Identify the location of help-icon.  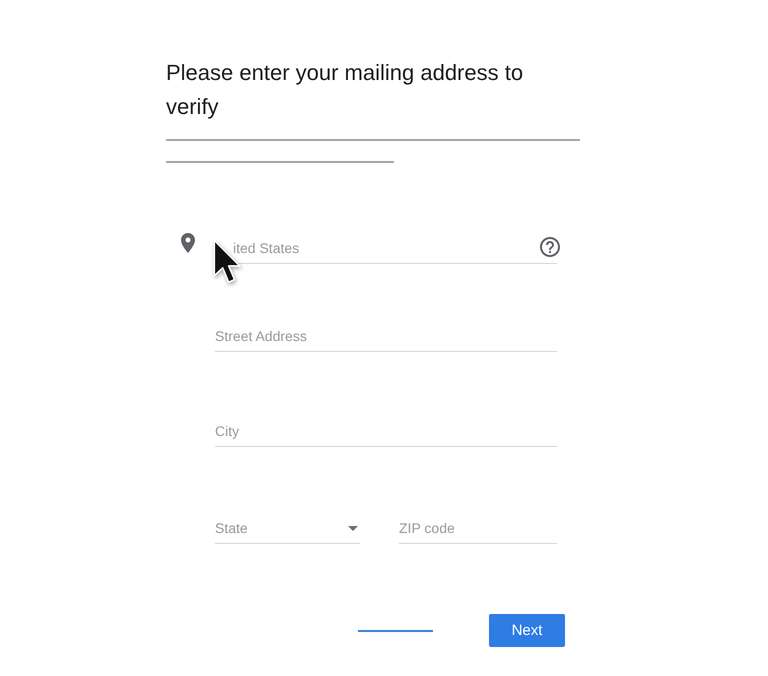
(550, 247).